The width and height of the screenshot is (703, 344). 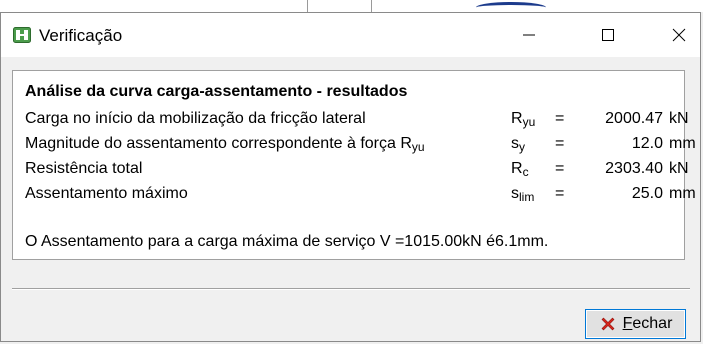 I want to click on fechar-button: Fechar, so click(x=635, y=324).